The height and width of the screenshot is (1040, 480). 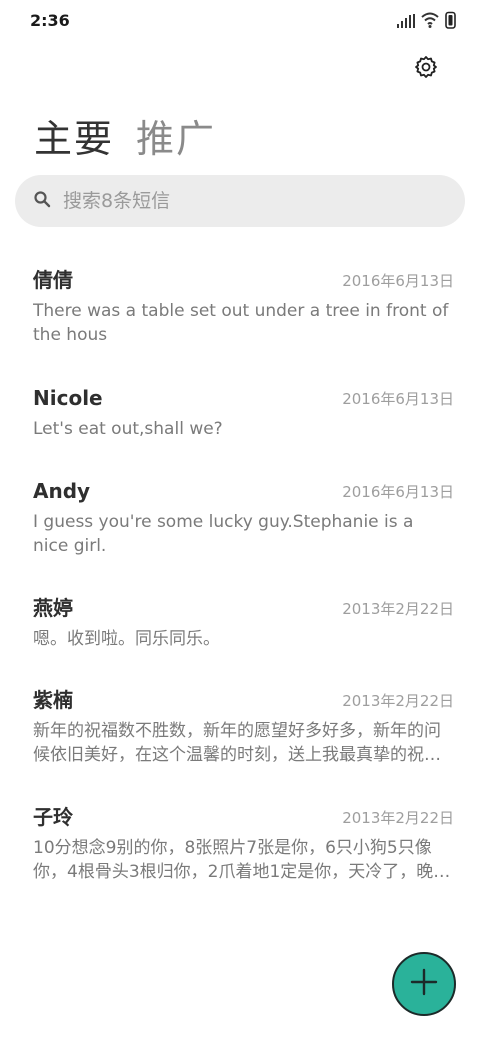 I want to click on status-time: 2:36, so click(x=50, y=20).